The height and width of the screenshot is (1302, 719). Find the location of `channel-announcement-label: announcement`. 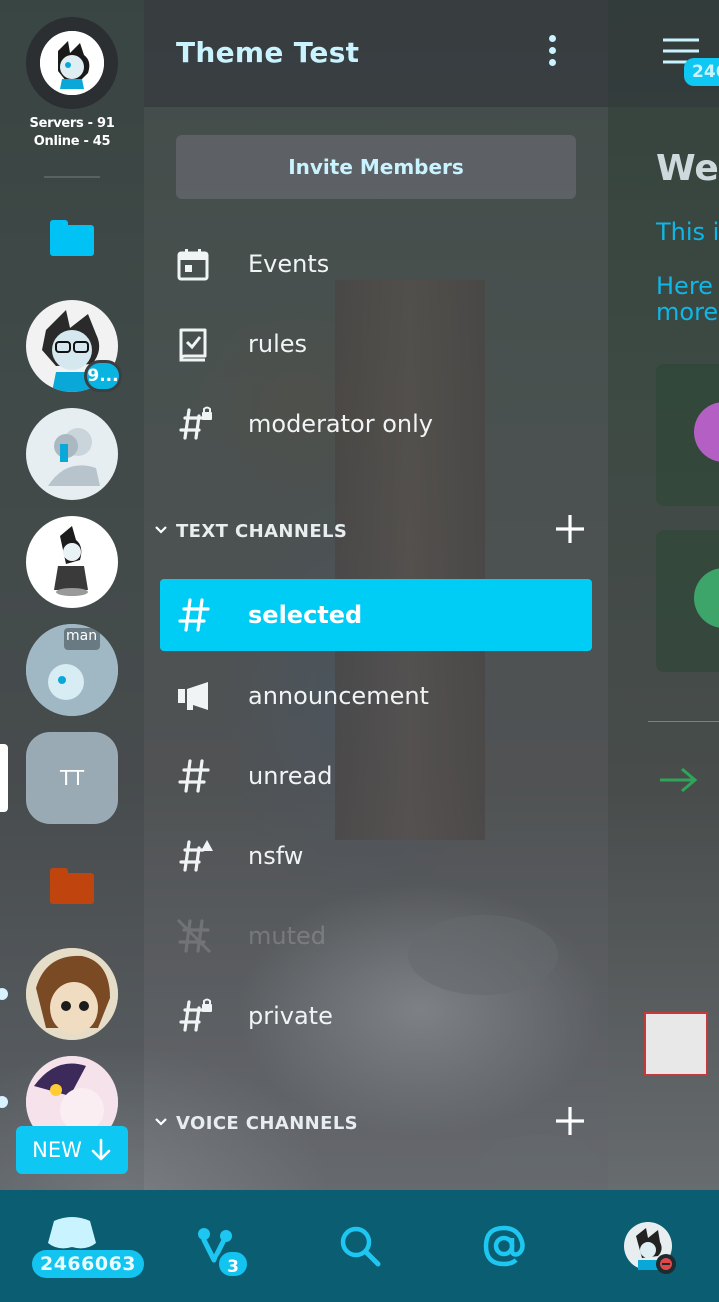

channel-announcement-label: announcement is located at coordinates (338, 696).